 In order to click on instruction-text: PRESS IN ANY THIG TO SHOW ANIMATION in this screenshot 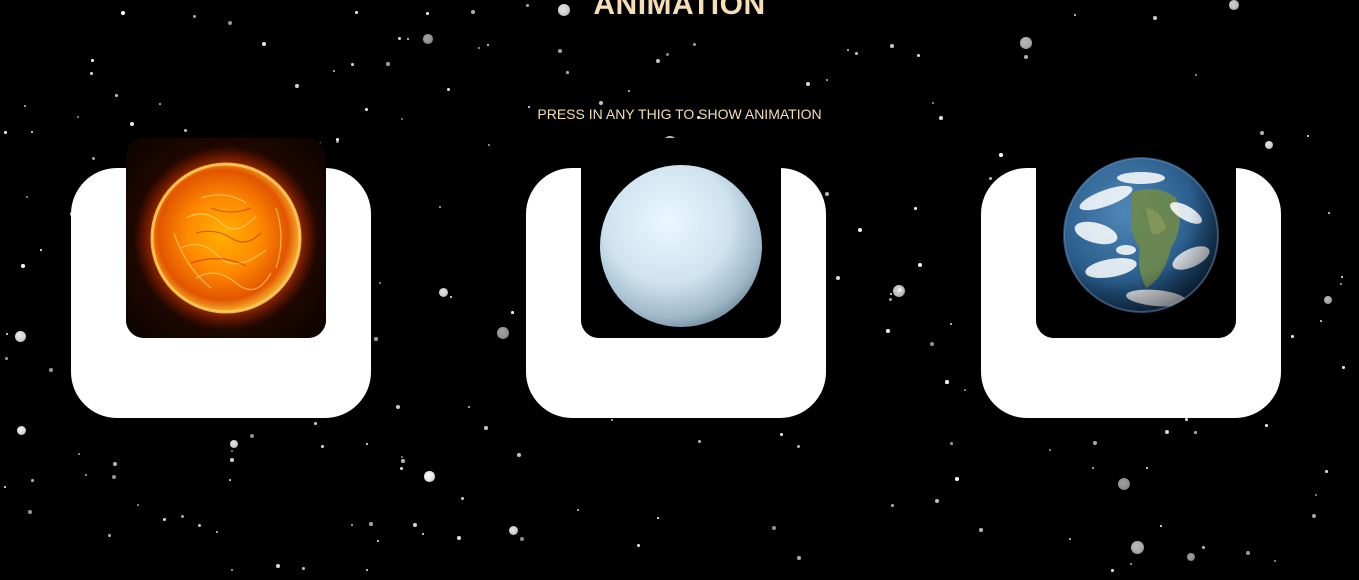, I will do `click(679, 114)`.